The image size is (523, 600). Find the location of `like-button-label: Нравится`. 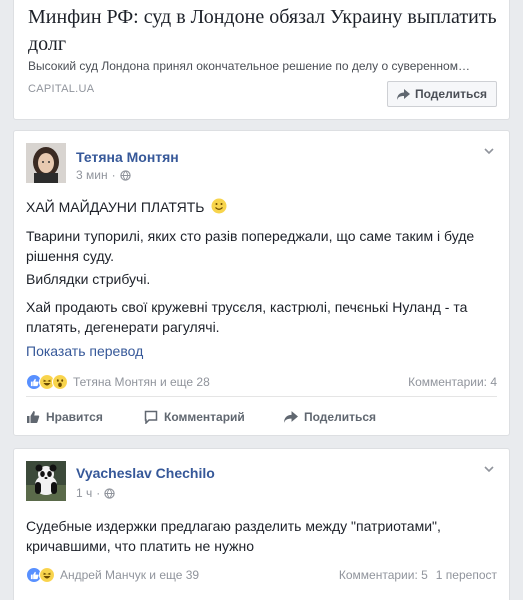

like-button-label: Нравится is located at coordinates (74, 417).